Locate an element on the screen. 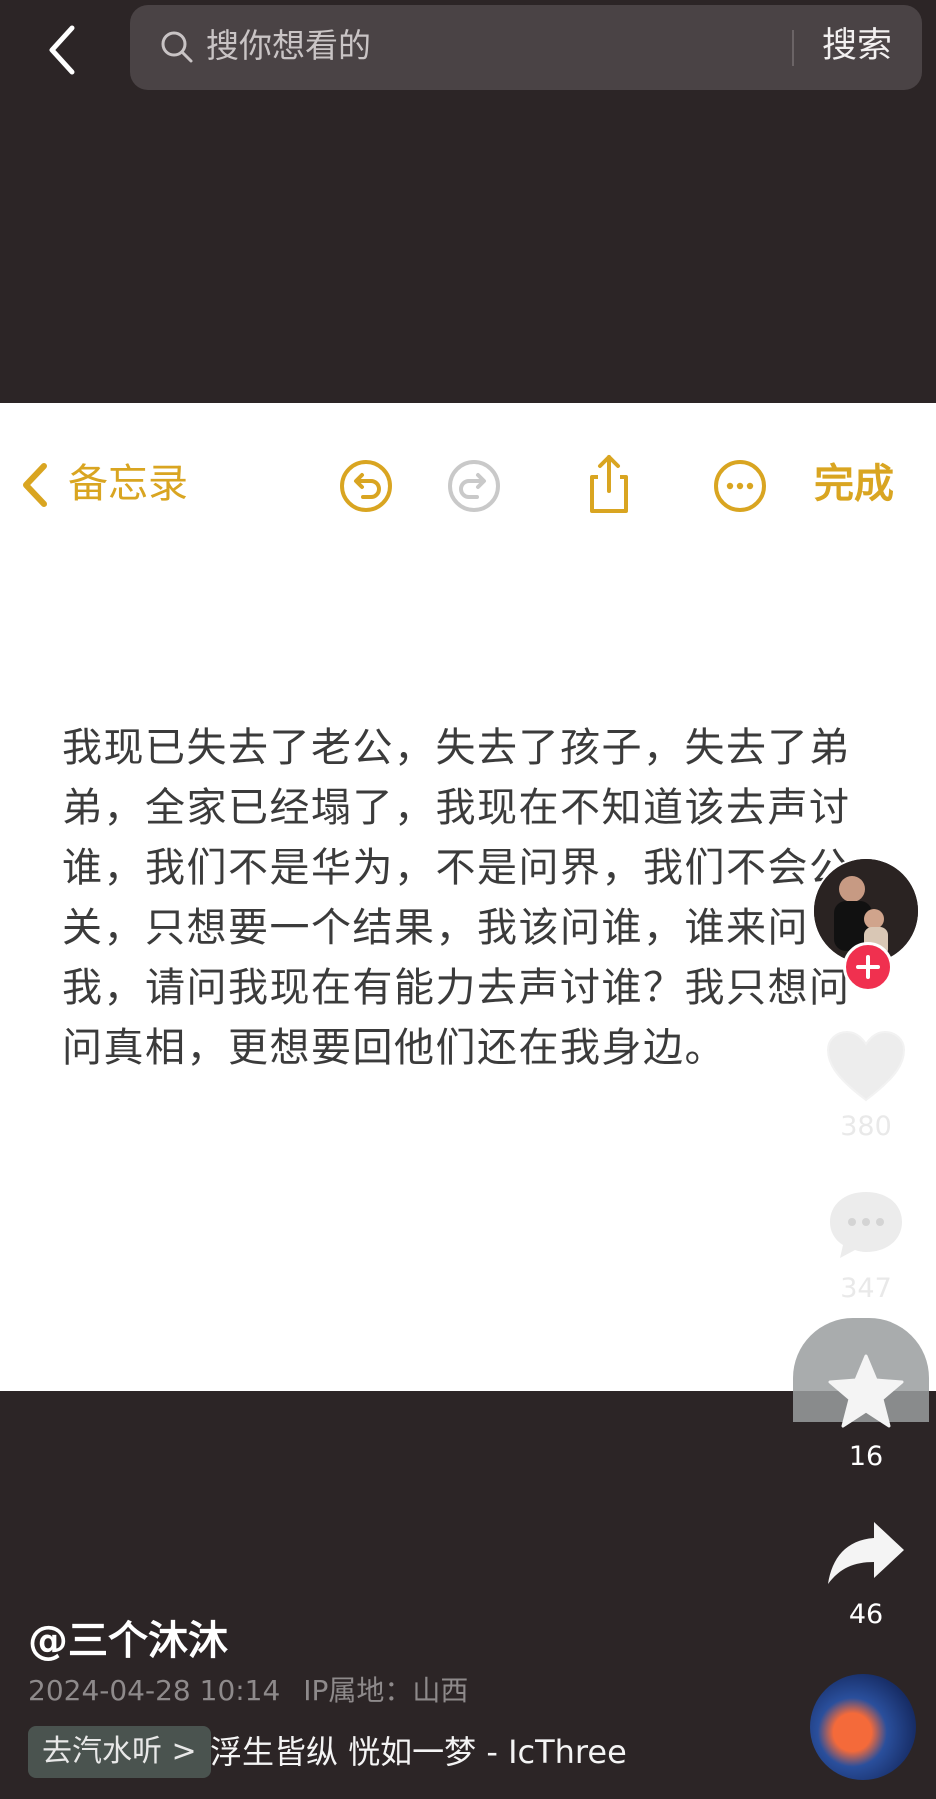 Image resolution: width=936 pixels, height=1799 pixels. like-count: 380 is located at coordinates (866, 1126).